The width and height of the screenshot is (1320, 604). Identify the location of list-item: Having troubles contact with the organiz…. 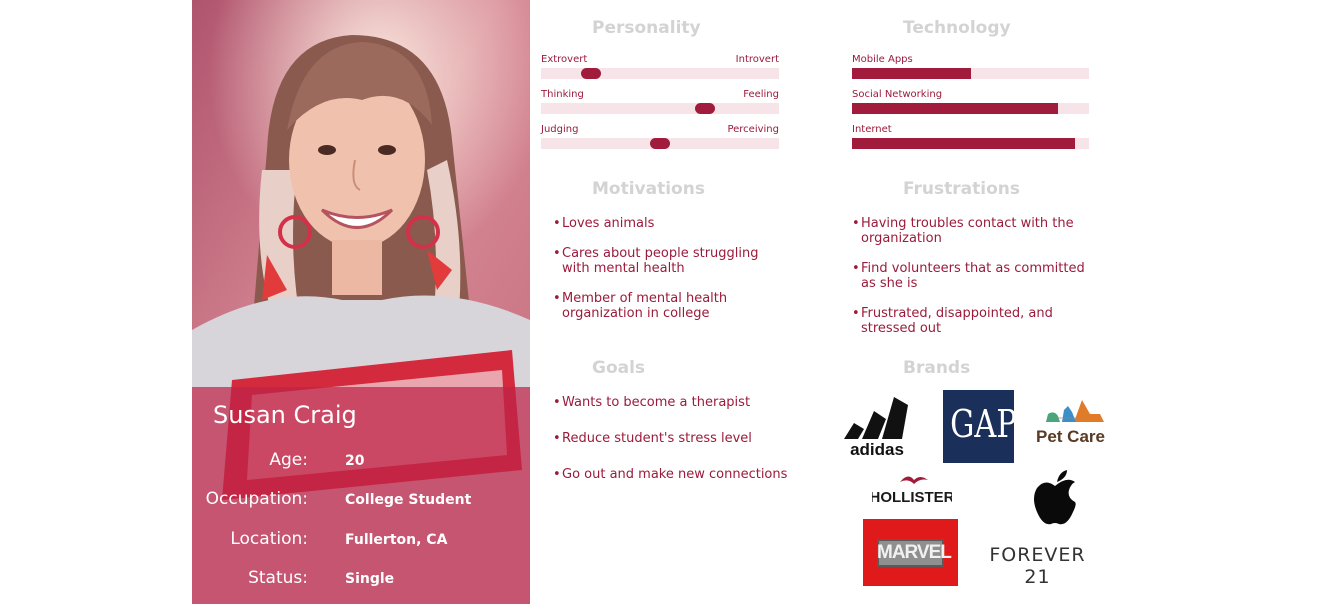
(974, 231).